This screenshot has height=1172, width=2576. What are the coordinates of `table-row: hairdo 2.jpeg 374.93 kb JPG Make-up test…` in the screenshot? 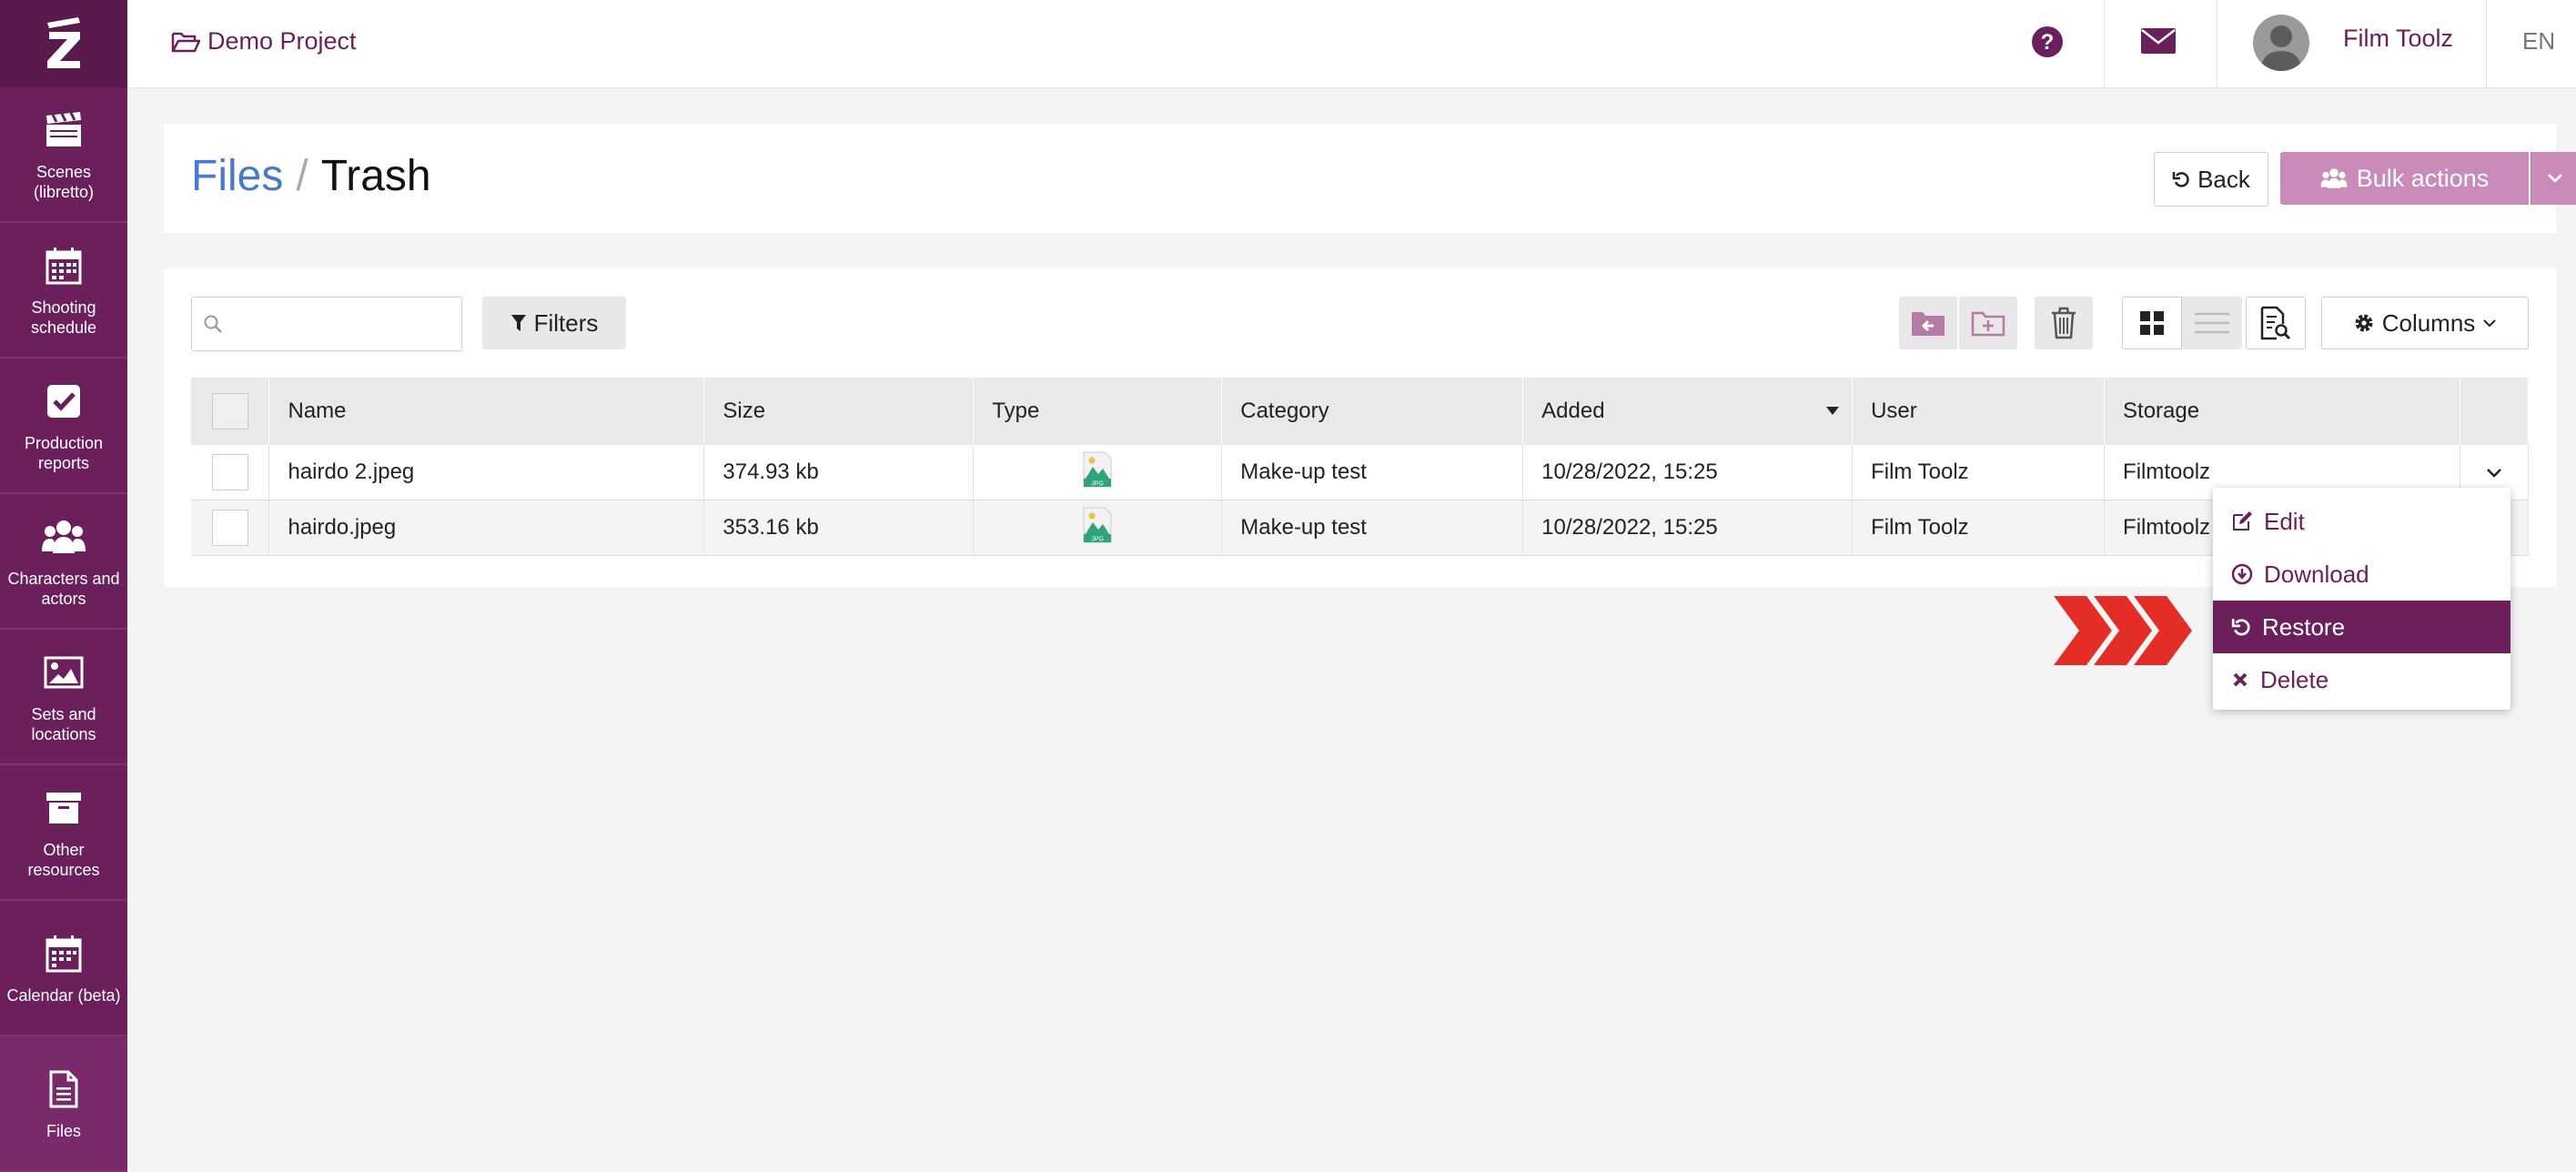 It's located at (1360, 472).